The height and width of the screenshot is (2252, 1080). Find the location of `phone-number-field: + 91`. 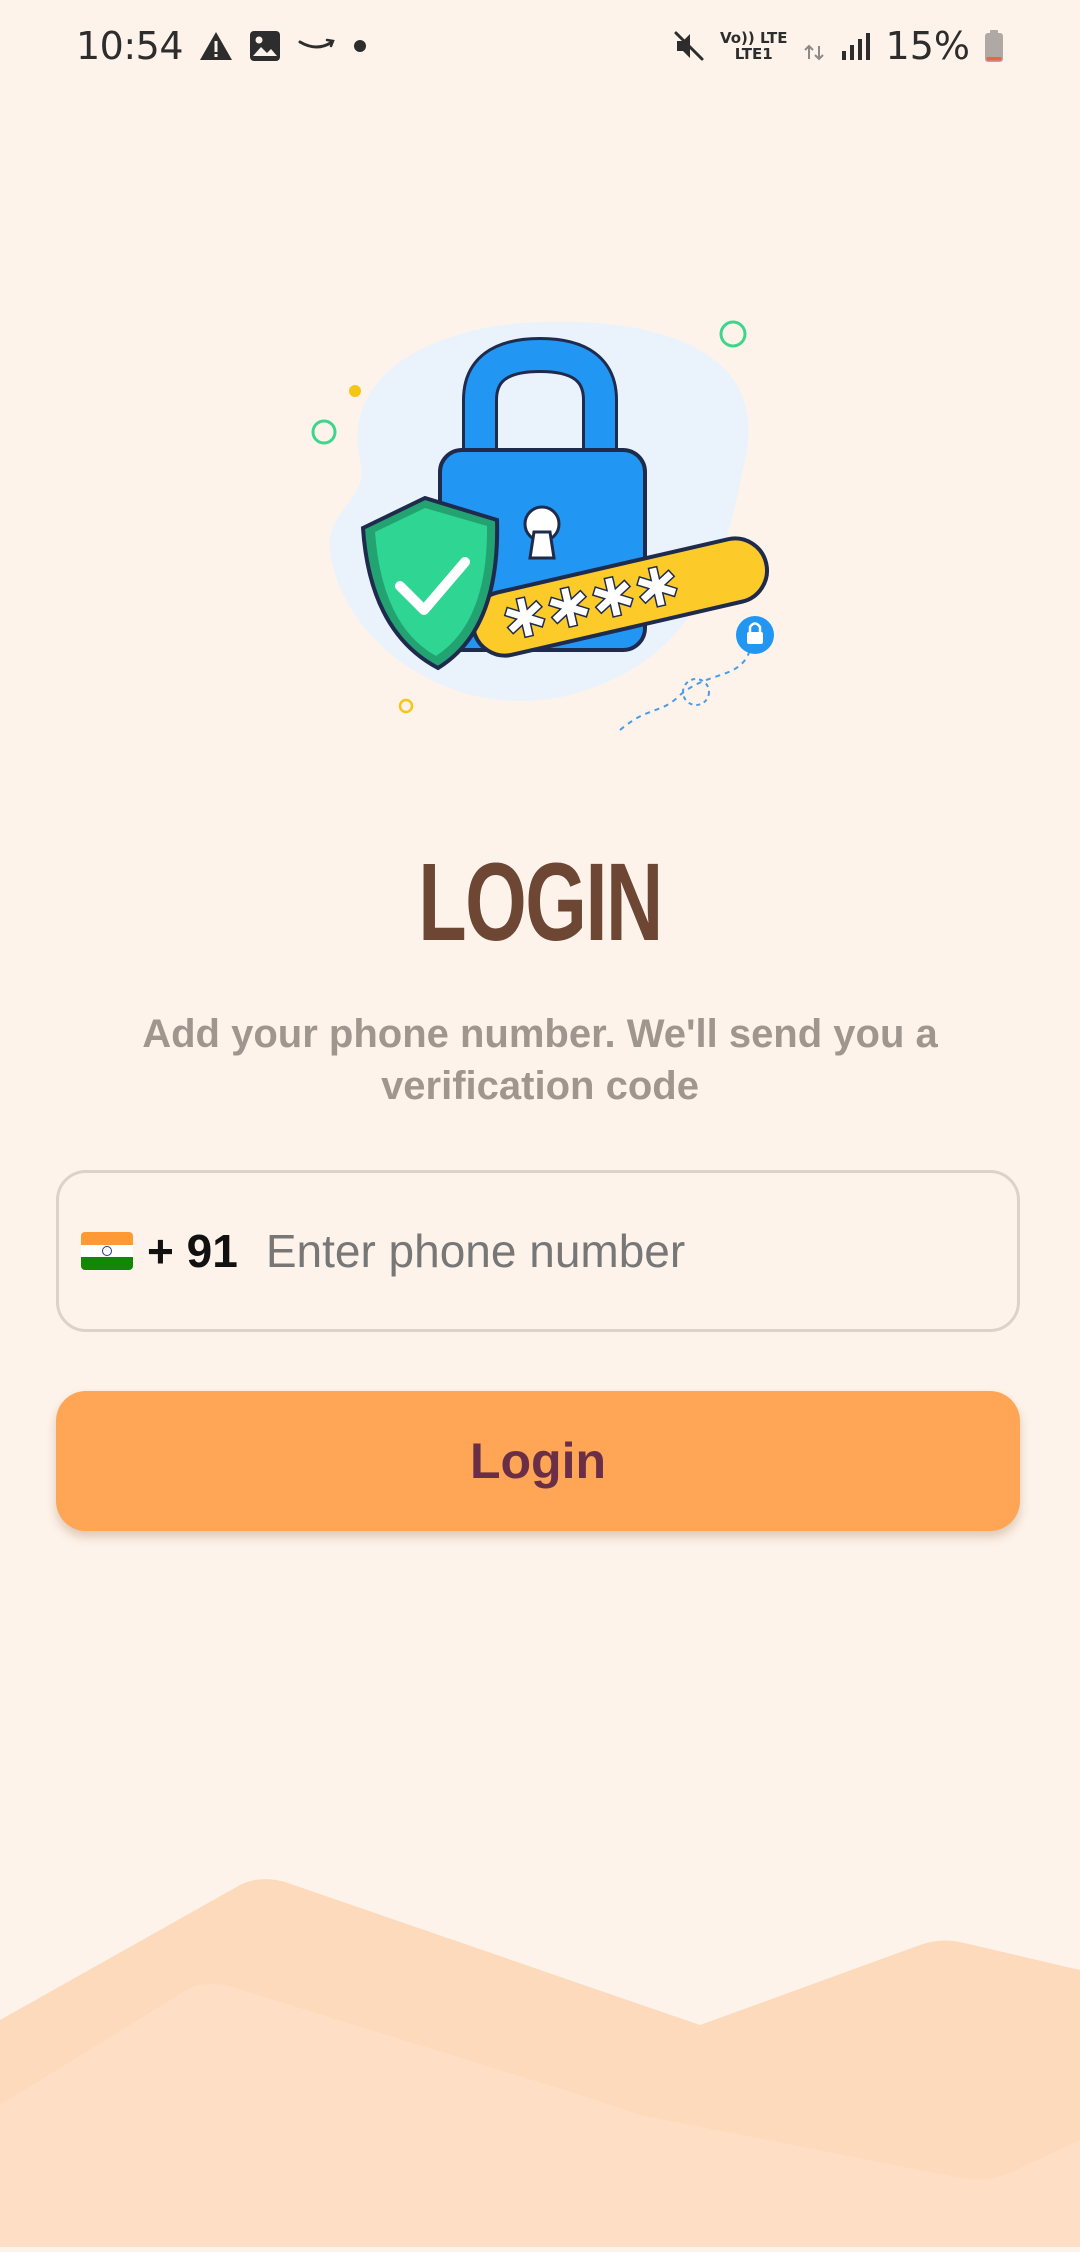

phone-number-field: + 91 is located at coordinates (538, 1251).